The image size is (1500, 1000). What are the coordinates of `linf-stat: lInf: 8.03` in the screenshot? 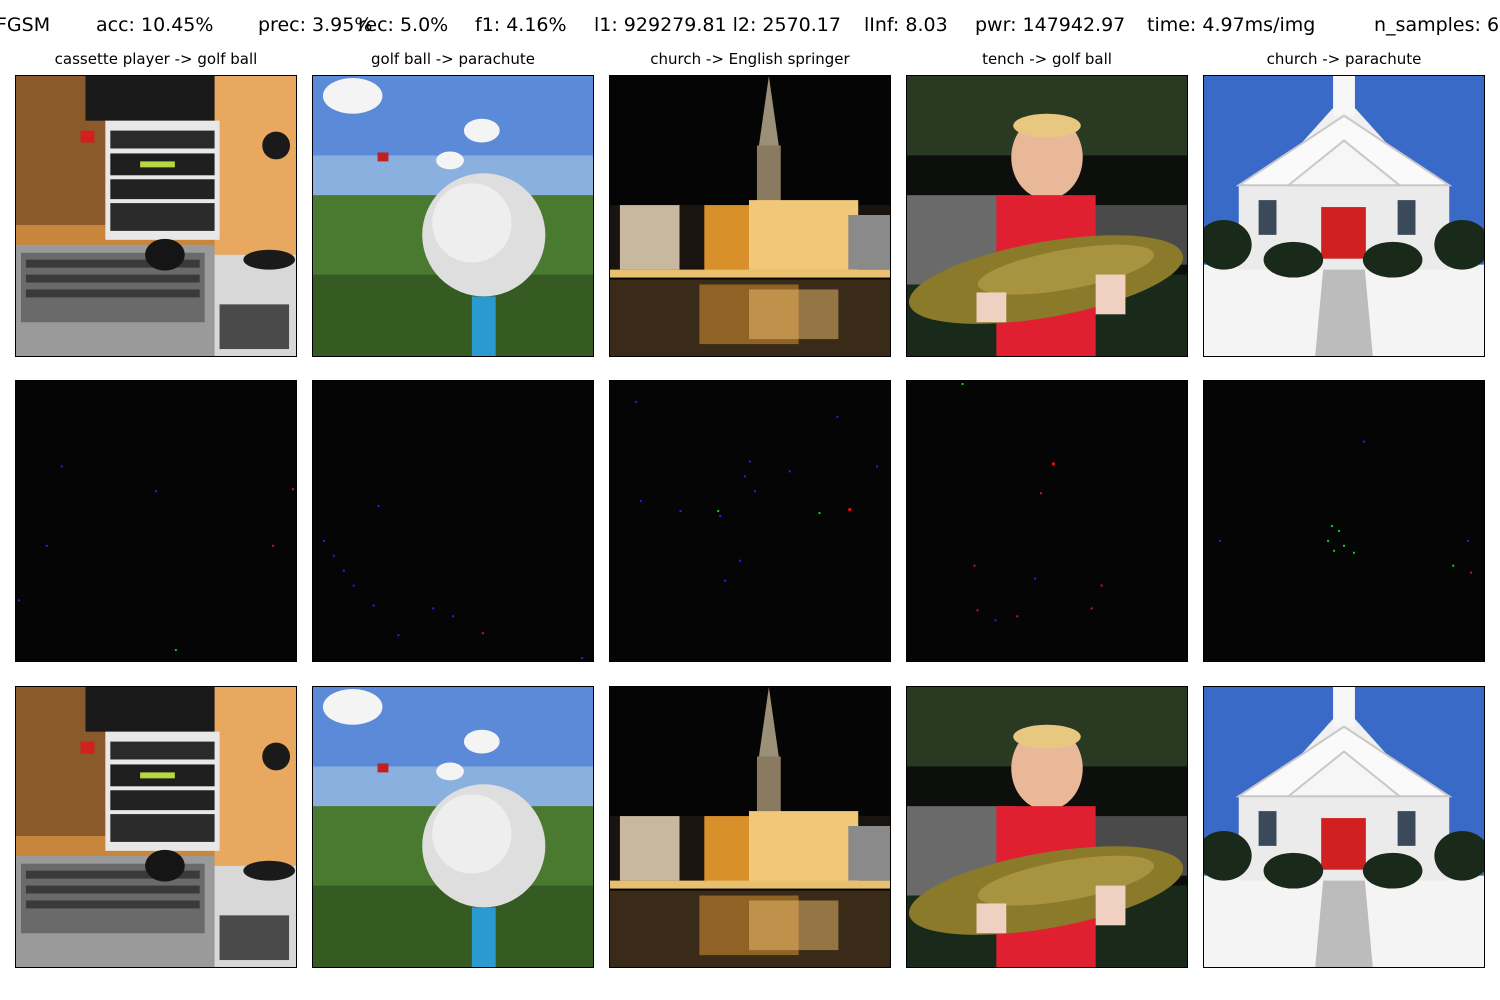 It's located at (906, 25).